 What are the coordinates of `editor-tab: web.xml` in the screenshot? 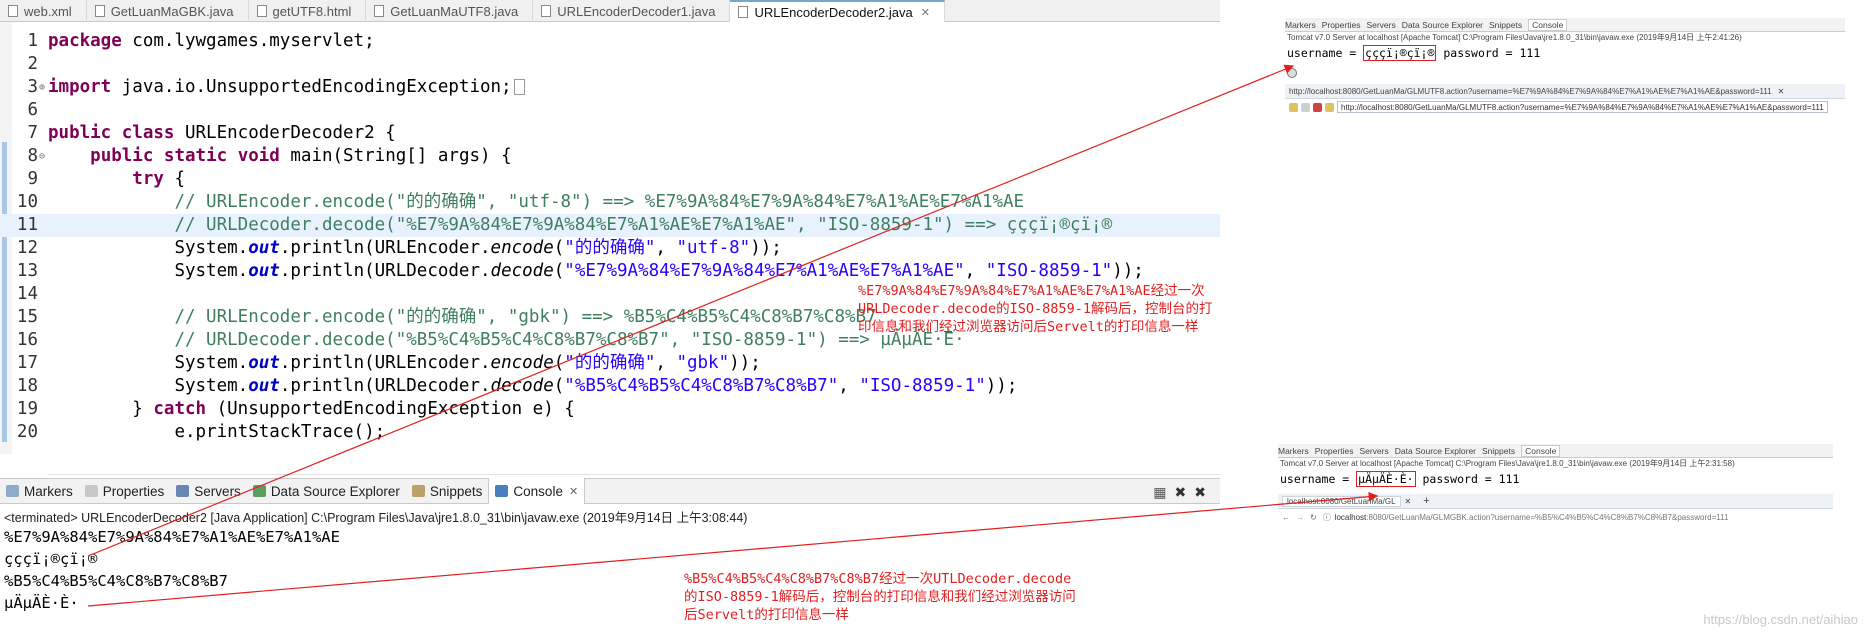 It's located at (43, 11).